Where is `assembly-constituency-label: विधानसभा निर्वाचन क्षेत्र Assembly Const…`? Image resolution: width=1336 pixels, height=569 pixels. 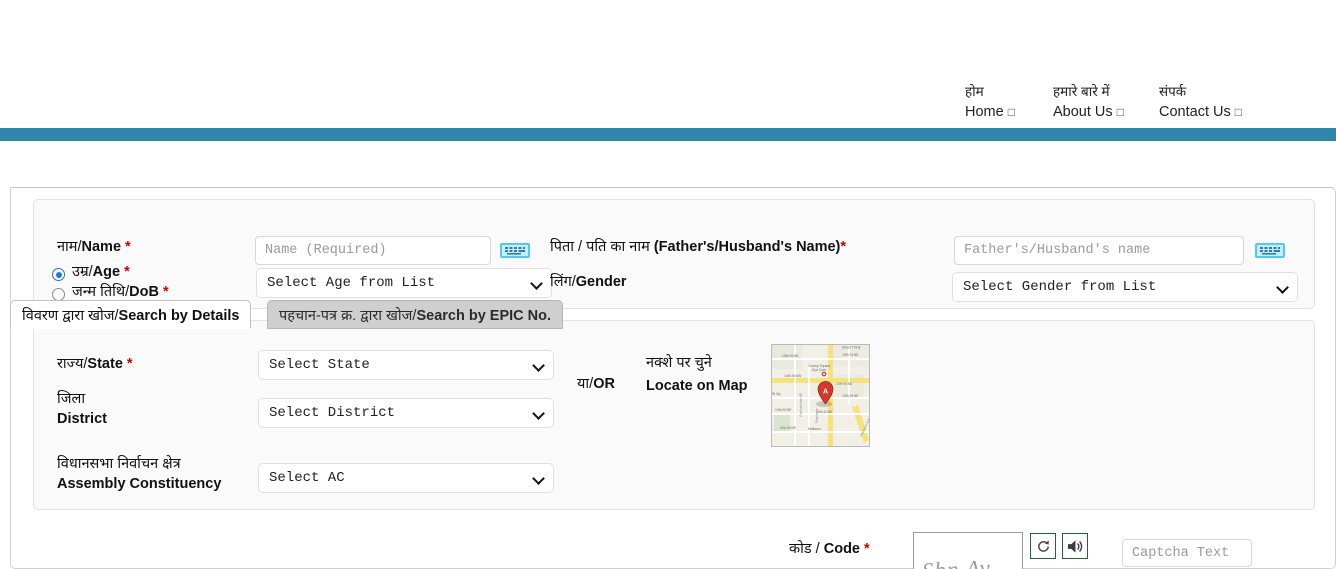
assembly-constituency-label: विधानसभा निर्वाचन क्षेत्र Assembly Const… is located at coordinates (139, 474).